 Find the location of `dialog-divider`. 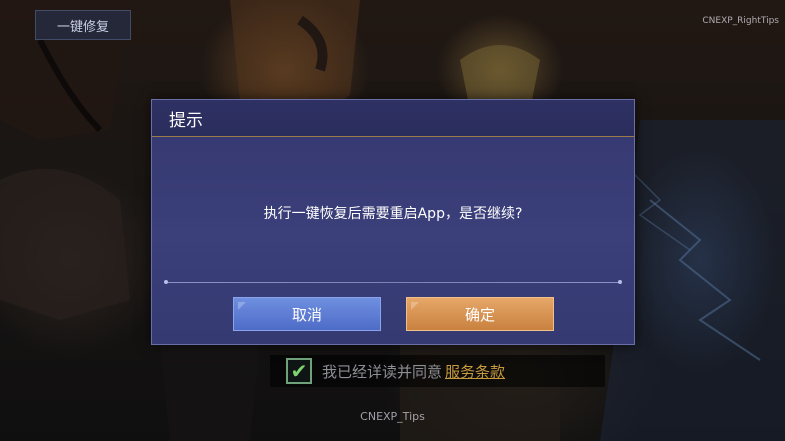

dialog-divider is located at coordinates (393, 282).